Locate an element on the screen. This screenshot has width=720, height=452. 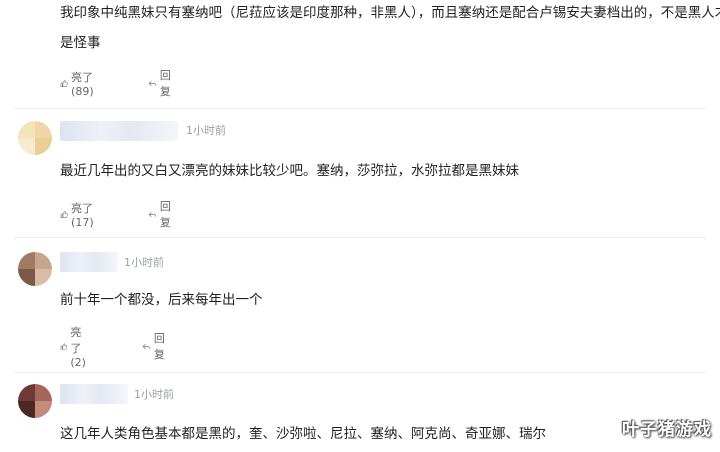
comment-text: 最近几年出的又白又漂亮的妹妹比较少吧。塞纳，莎弥拉，水弥拉都是黑妹妹 is located at coordinates (289, 171).